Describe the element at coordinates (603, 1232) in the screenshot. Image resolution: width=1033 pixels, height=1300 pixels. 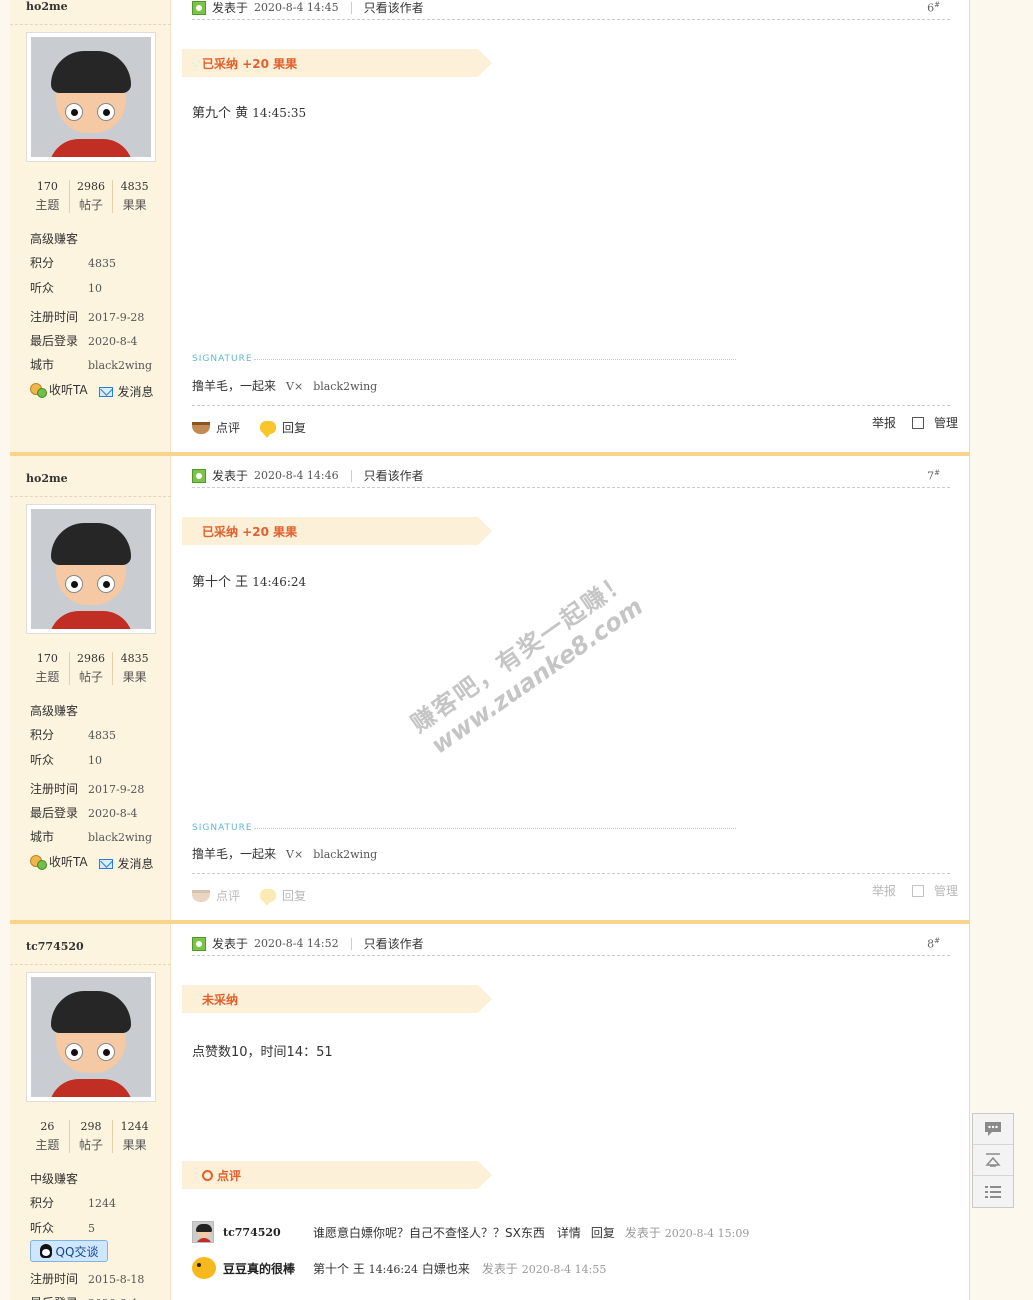
I see `reply-link: 回复` at that location.